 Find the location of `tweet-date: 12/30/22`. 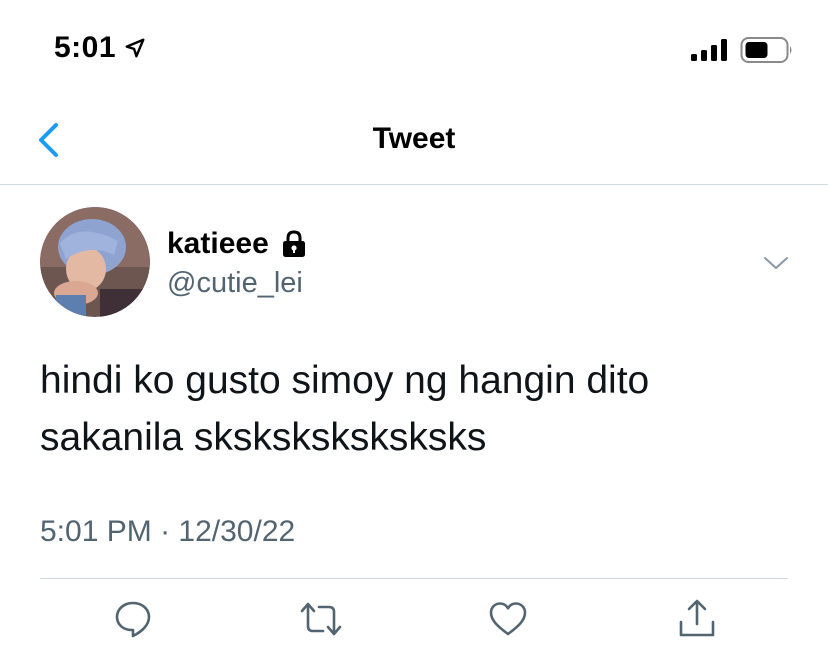

tweet-date: 12/30/22 is located at coordinates (237, 531).